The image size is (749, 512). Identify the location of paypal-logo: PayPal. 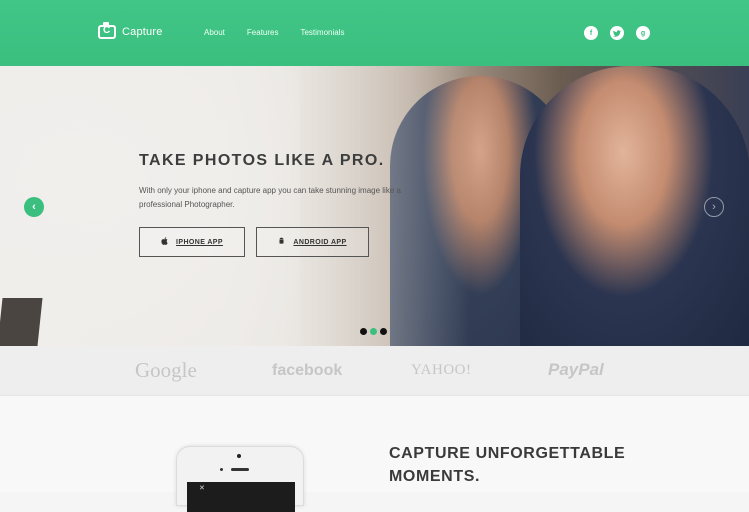
(576, 369).